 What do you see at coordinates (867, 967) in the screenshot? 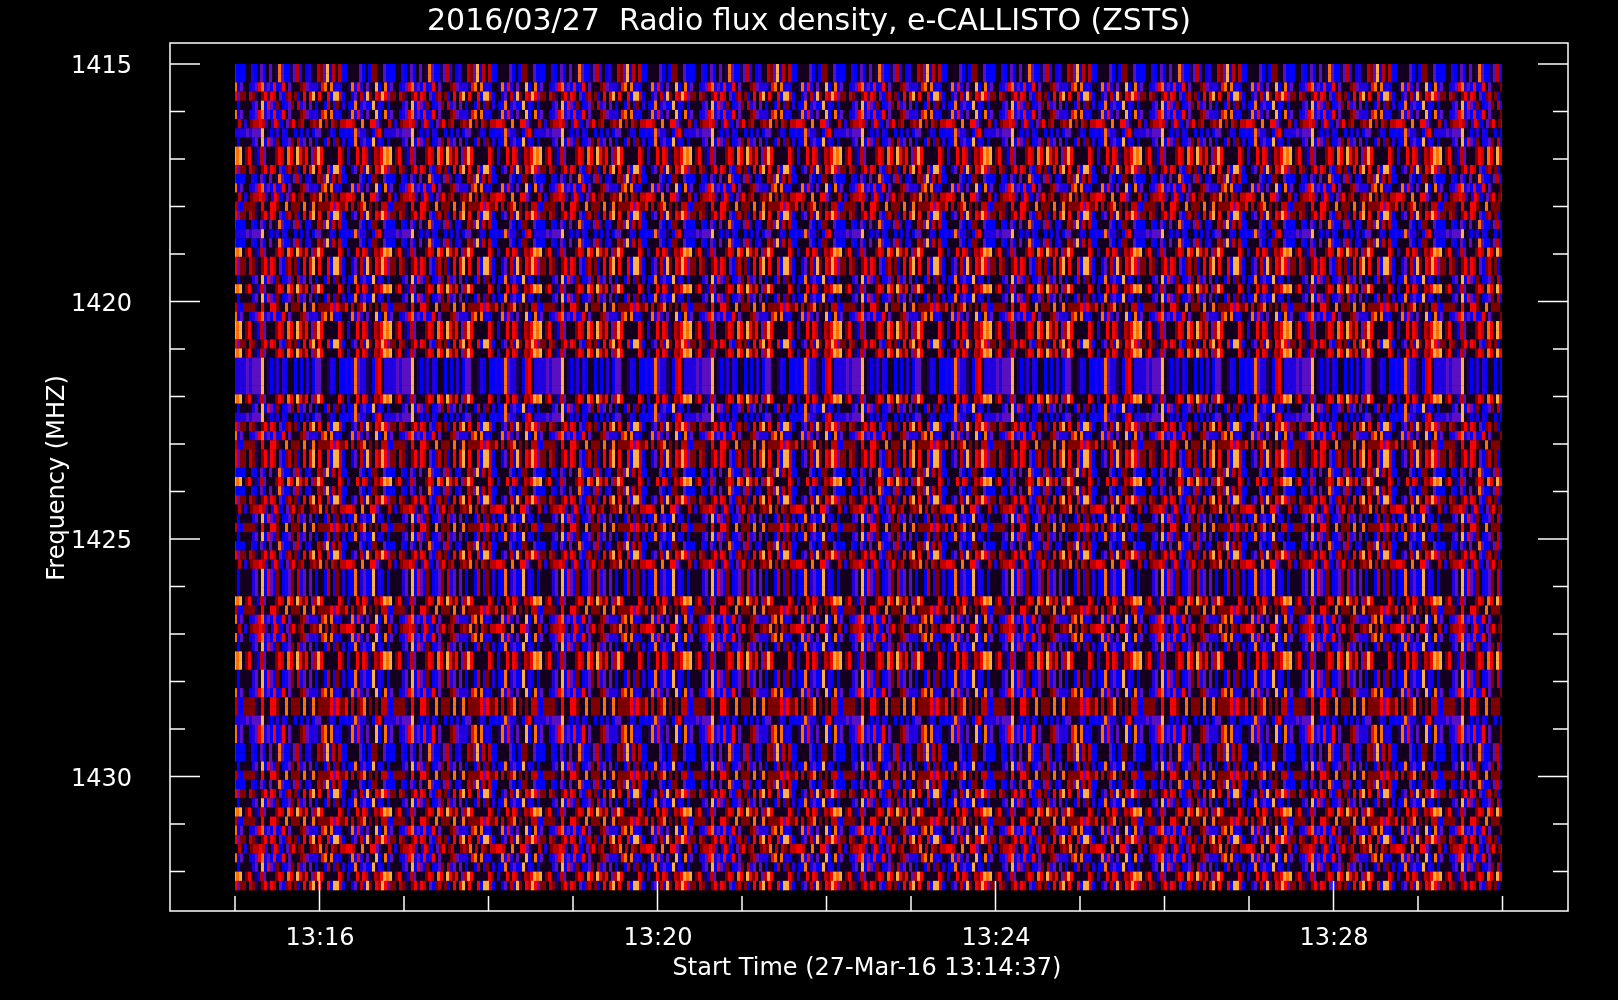
I see `x-axis-label: Start Time (27-Mar-16 13:14:37)` at bounding box center [867, 967].